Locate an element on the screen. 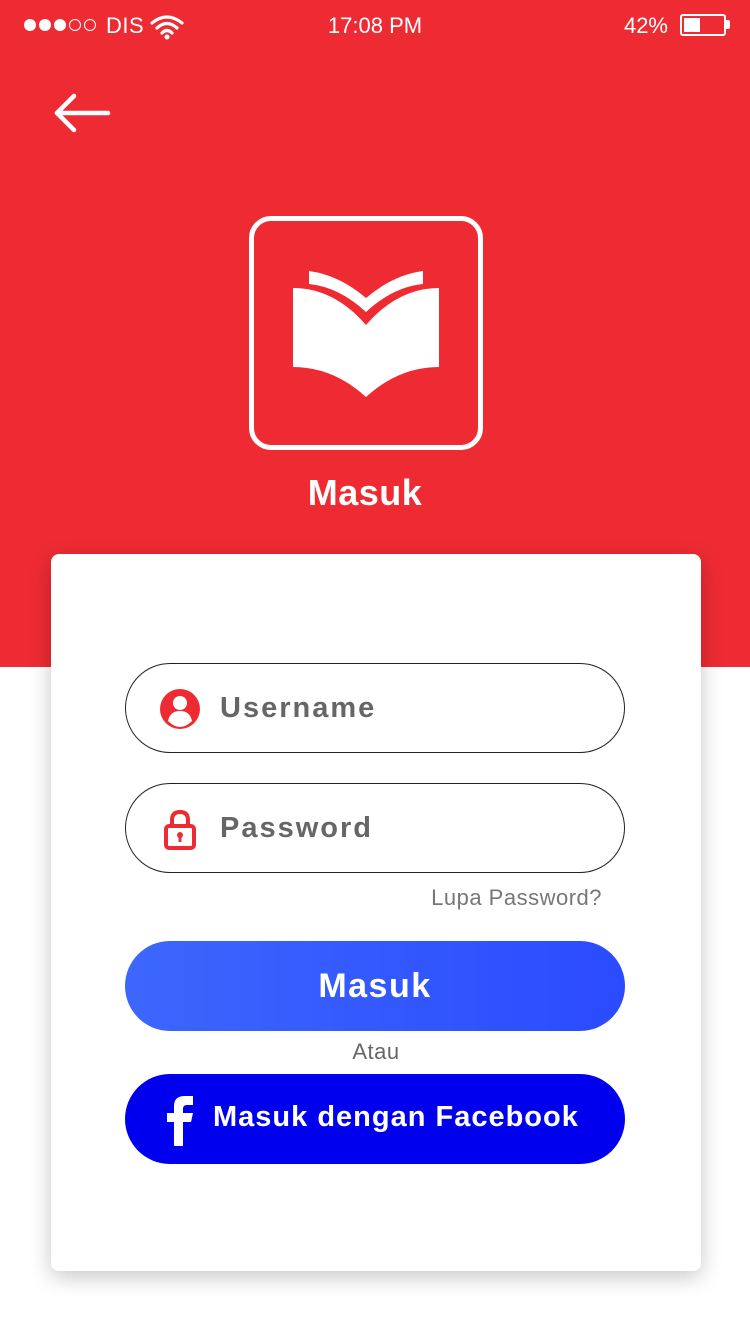  app-logo is located at coordinates (366, 333).